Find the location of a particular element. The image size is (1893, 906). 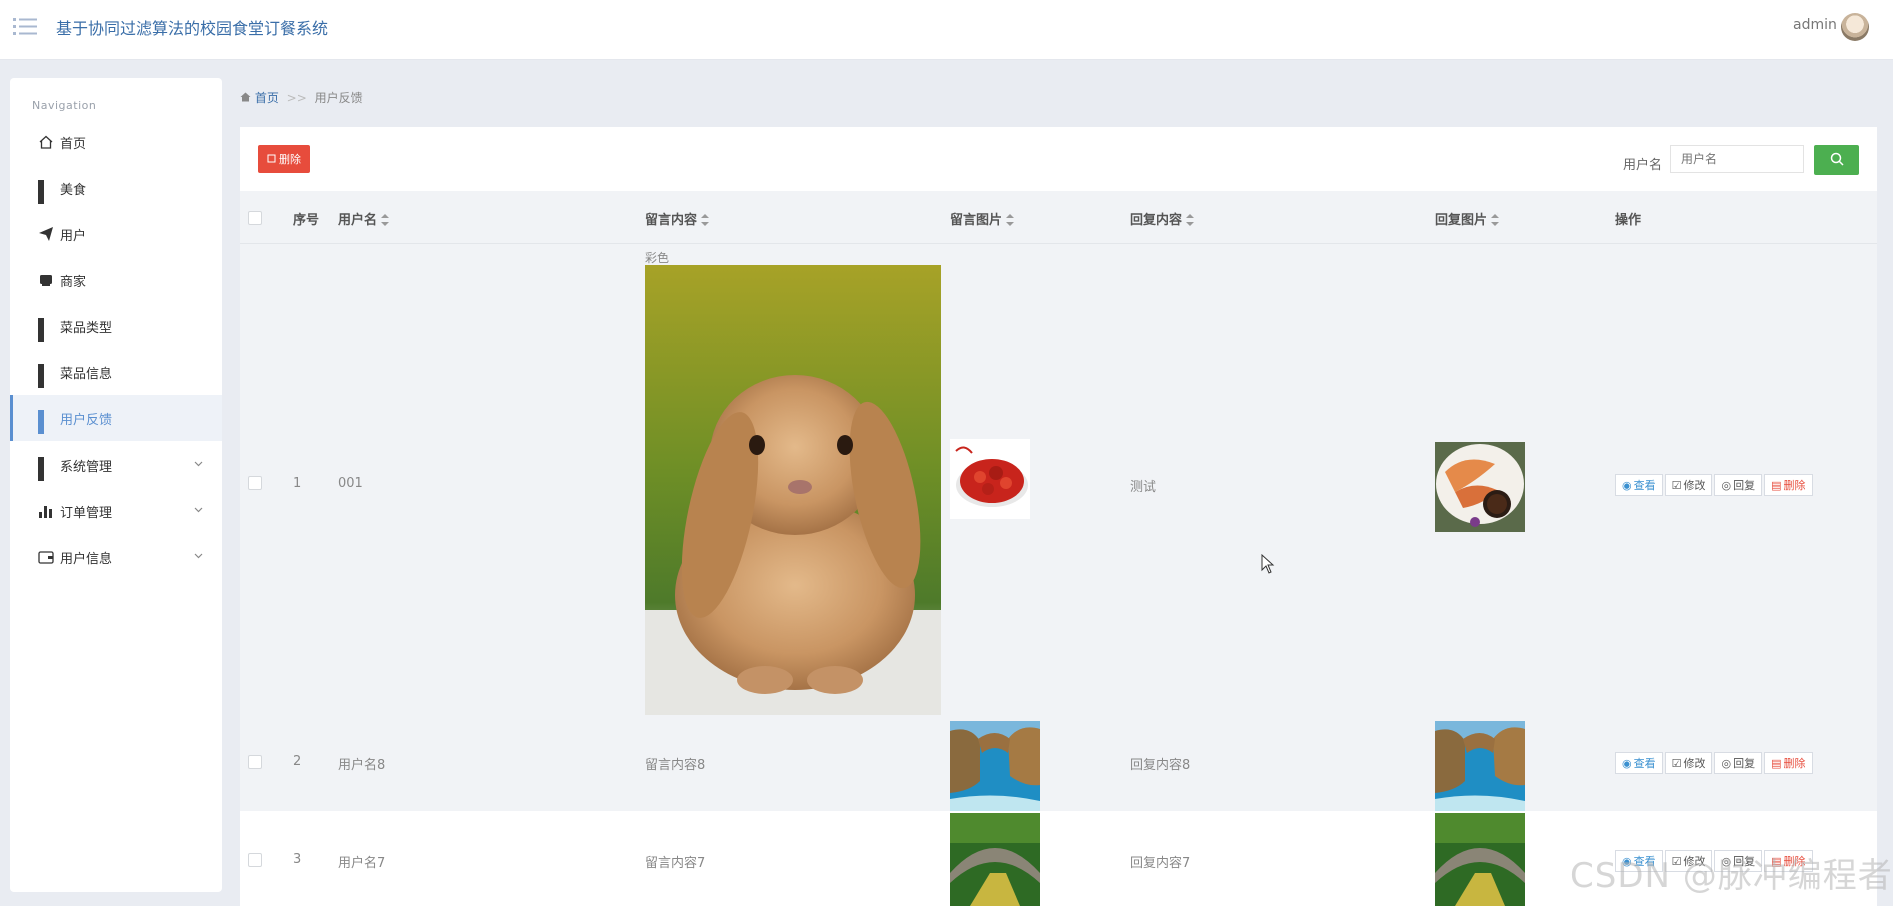

sidebar-item-label: 用户反馈 is located at coordinates (86, 420).